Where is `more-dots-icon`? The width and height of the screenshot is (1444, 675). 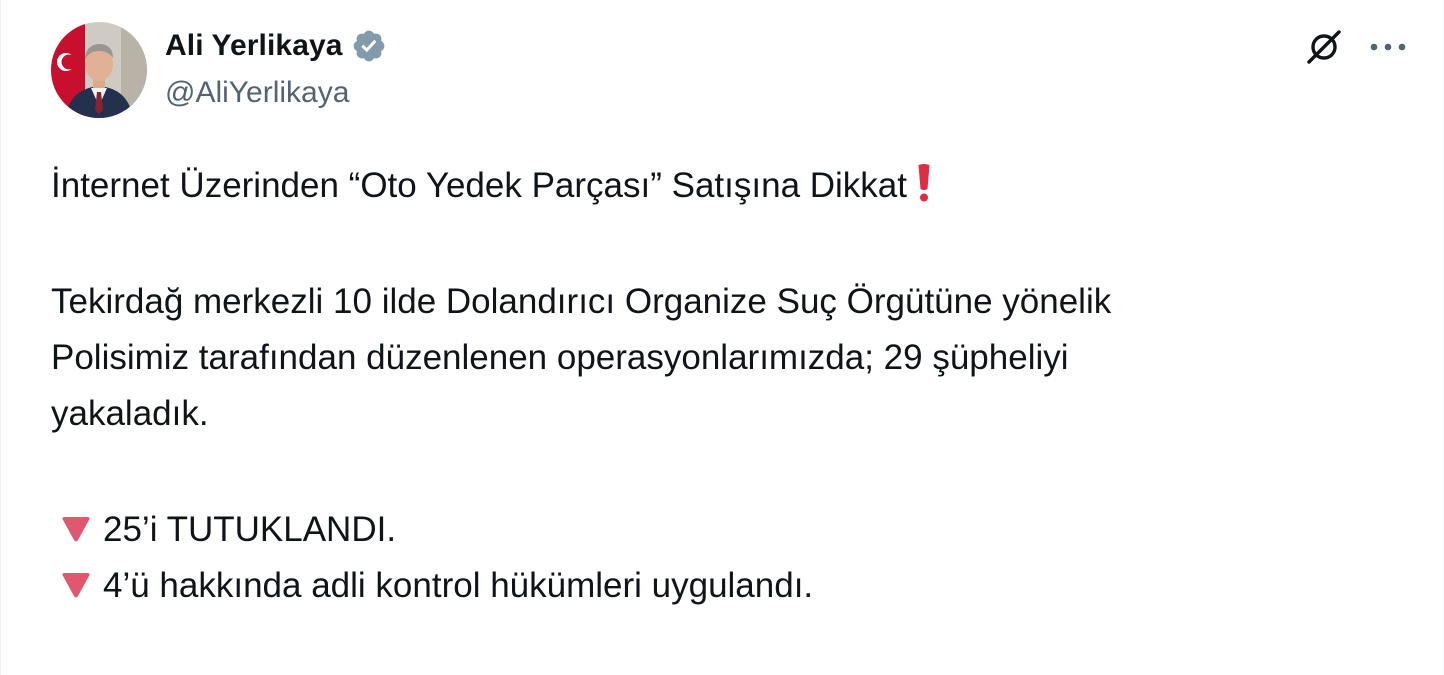
more-dots-icon is located at coordinates (1388, 47).